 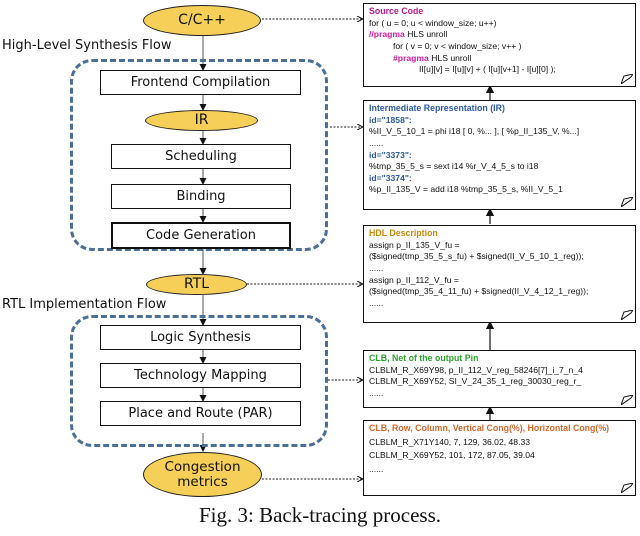 I want to click on ir-id: id="3373":, so click(x=390, y=154).